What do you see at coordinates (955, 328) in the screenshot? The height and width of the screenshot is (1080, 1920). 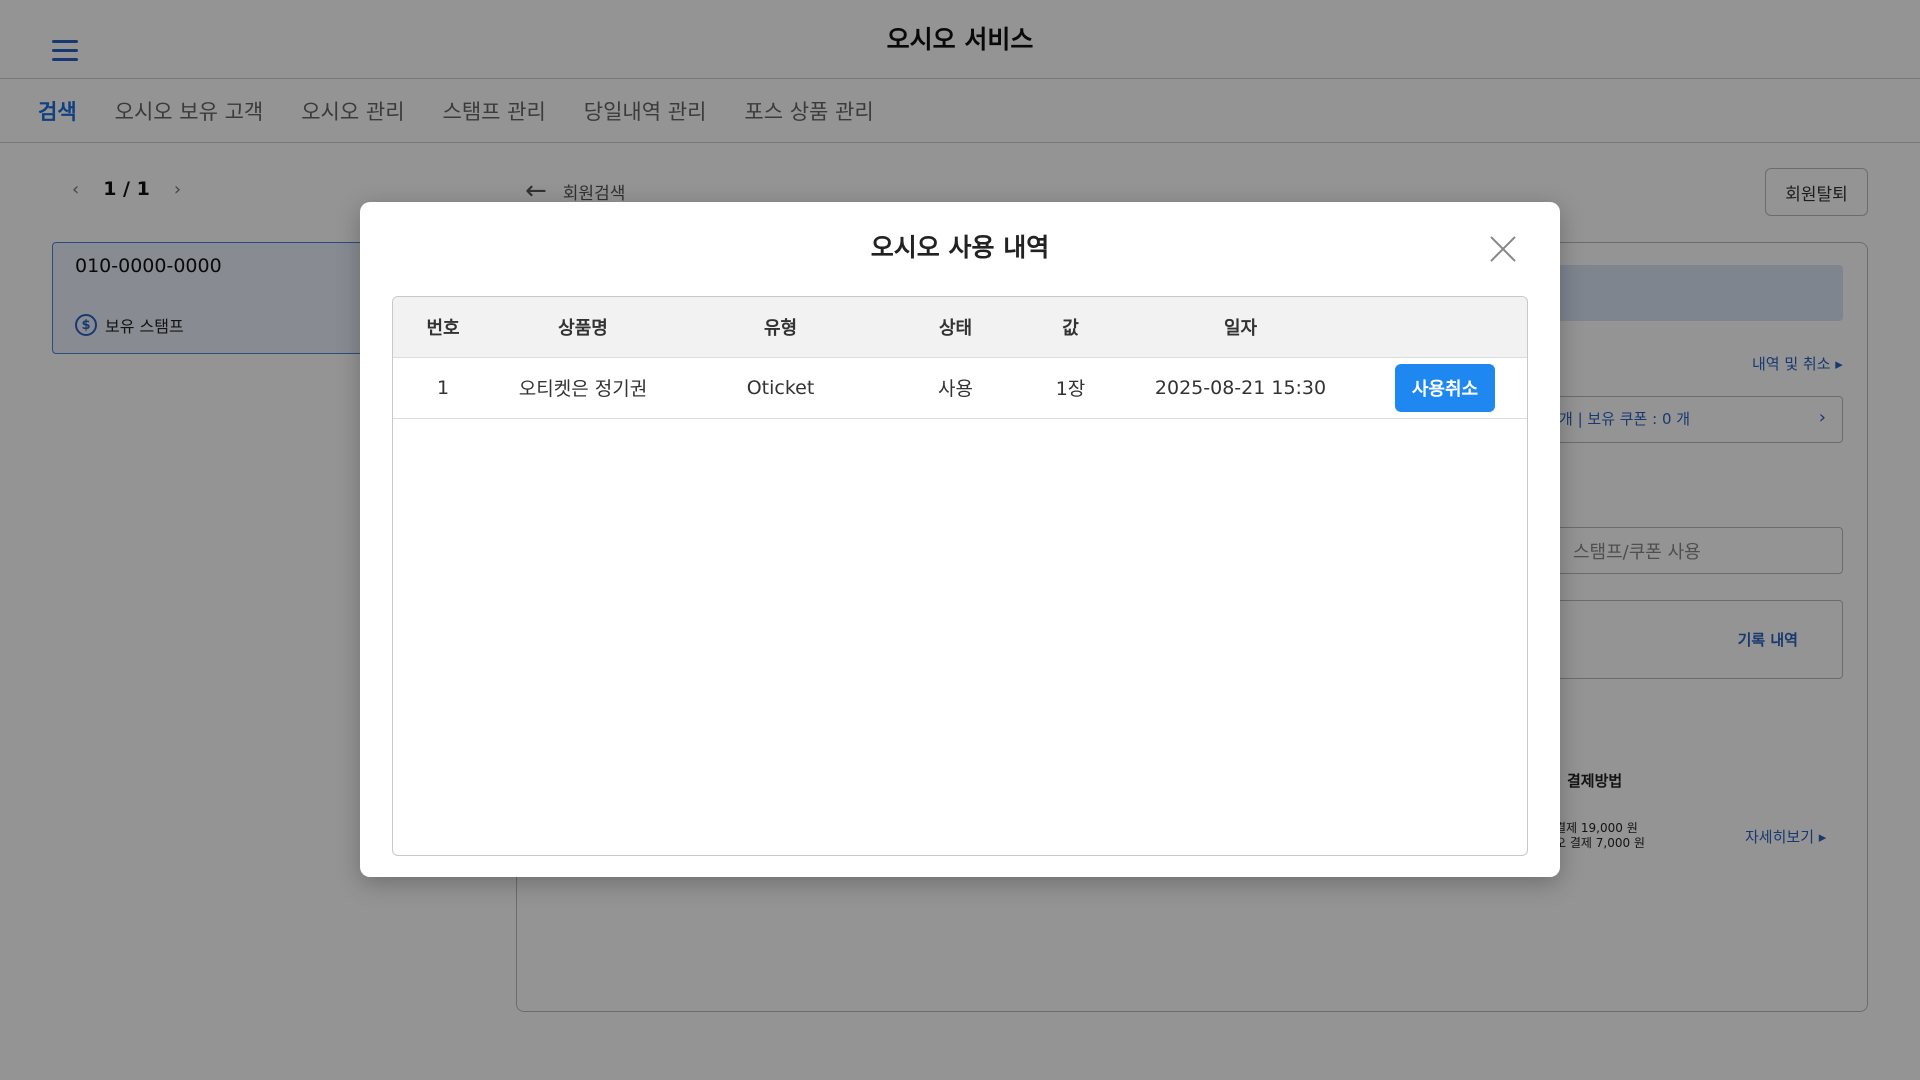 I see `col-status: 상태` at bounding box center [955, 328].